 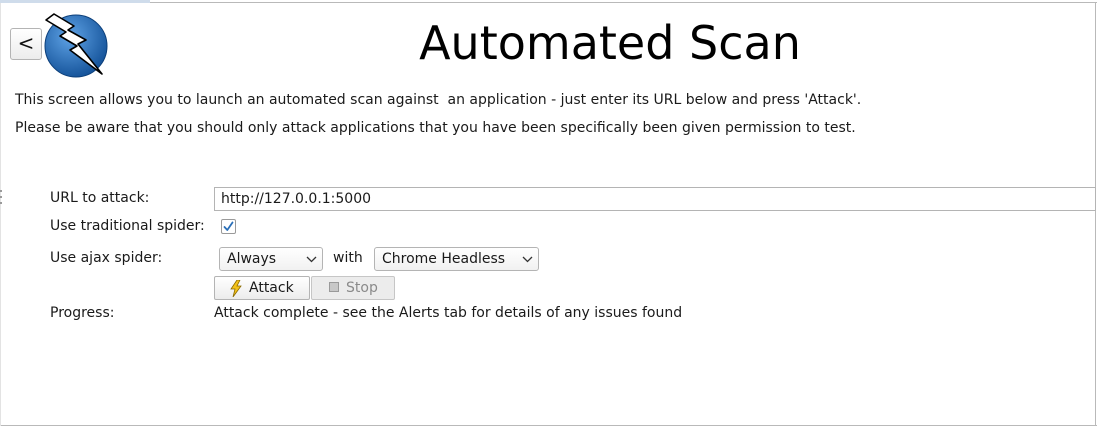 What do you see at coordinates (127, 226) in the screenshot?
I see `traditional-spider-label: Use traditional spider:` at bounding box center [127, 226].